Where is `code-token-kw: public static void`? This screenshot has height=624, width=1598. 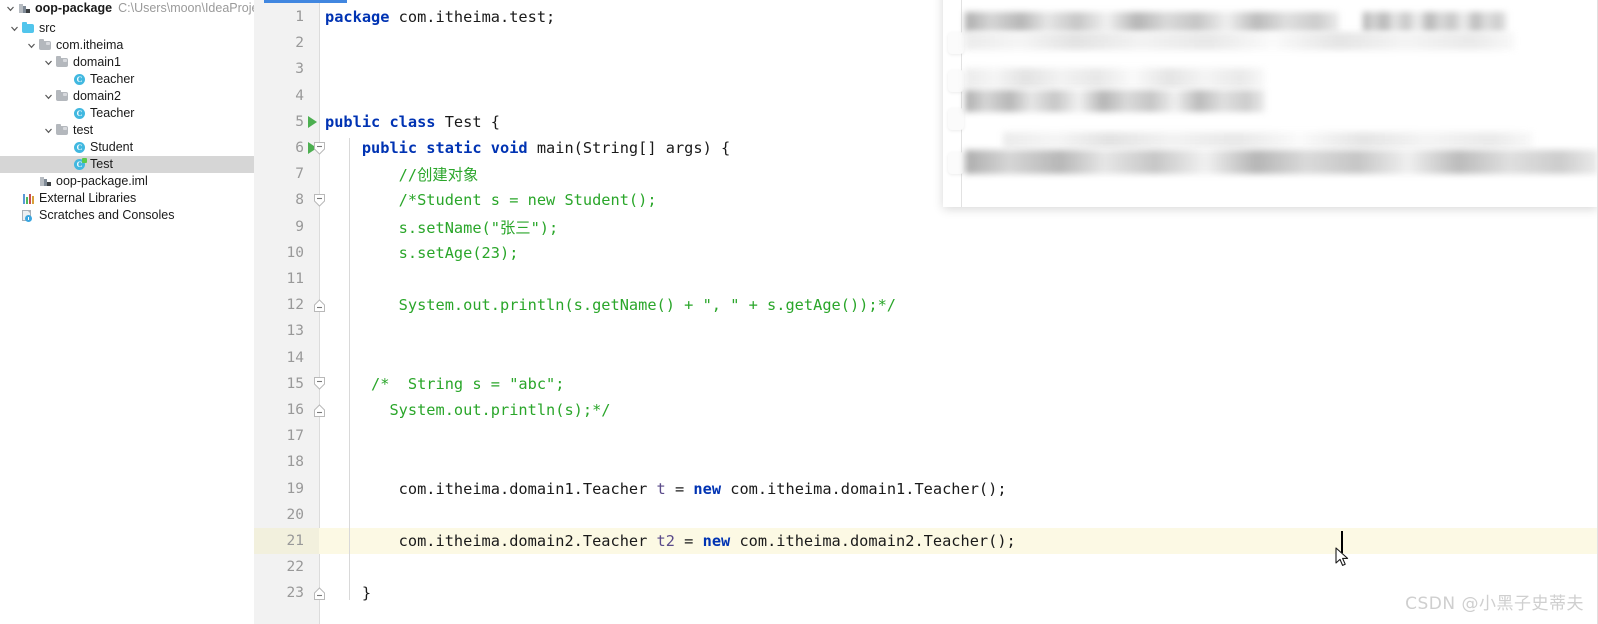
code-token-kw: public static void is located at coordinates (444, 148).